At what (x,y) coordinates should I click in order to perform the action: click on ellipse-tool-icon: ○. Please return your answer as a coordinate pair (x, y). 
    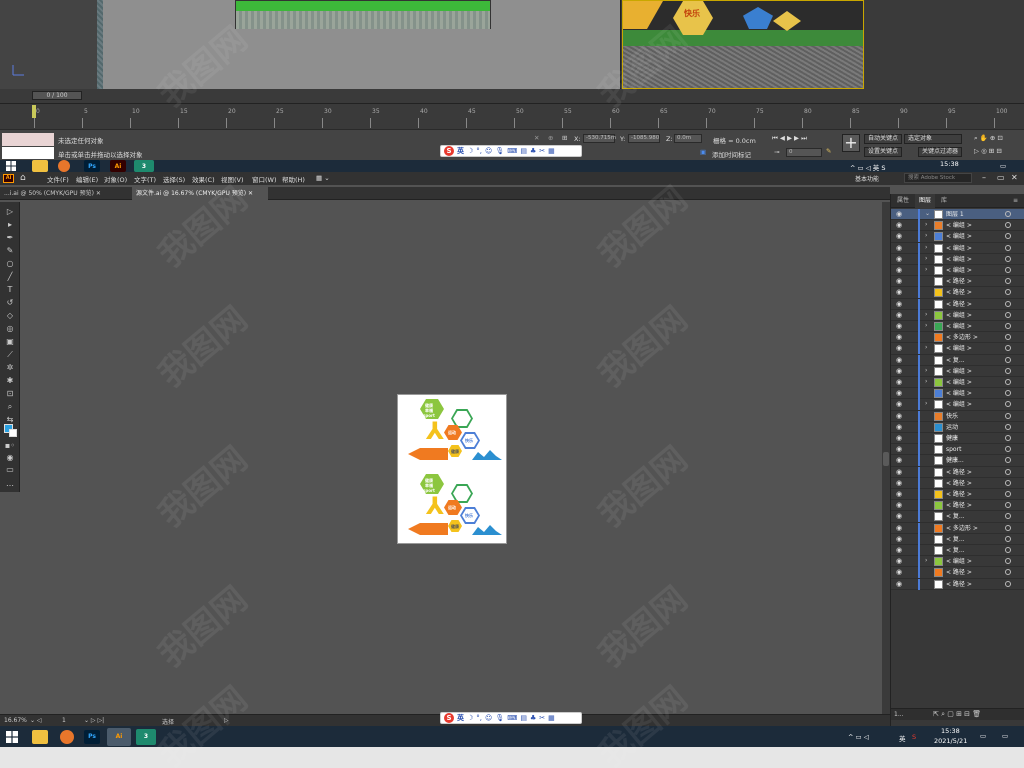
    Looking at the image, I should click on (10, 263).